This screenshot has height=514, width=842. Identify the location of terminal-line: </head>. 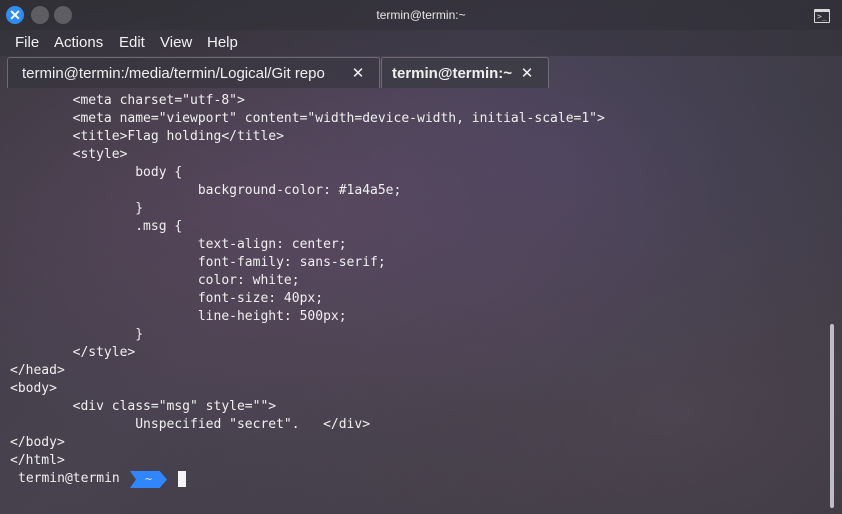
(37, 370).